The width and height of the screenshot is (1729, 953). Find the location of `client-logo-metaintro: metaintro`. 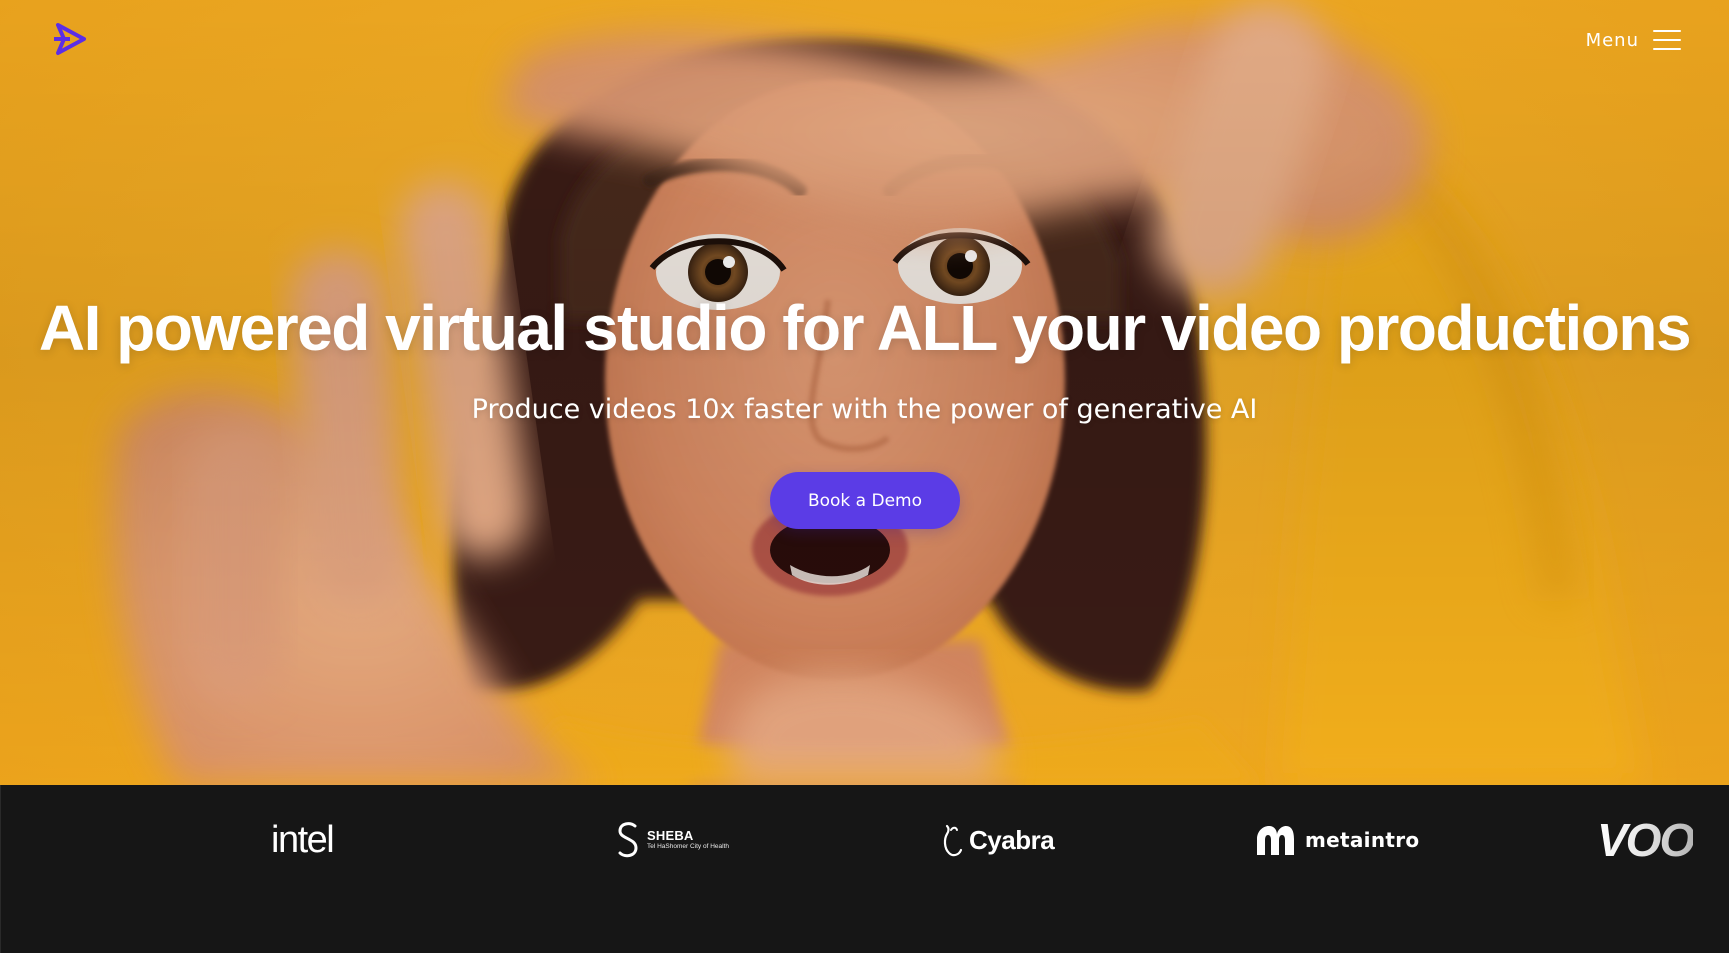

client-logo-metaintro: metaintro is located at coordinates (1336, 840).